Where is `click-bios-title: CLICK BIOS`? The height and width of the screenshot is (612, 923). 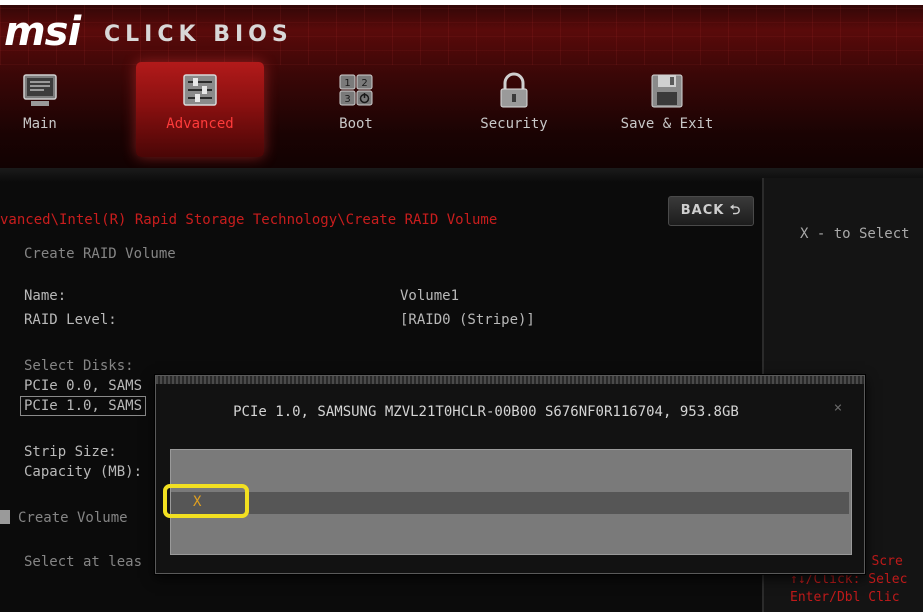 click-bios-title: CLICK BIOS is located at coordinates (198, 34).